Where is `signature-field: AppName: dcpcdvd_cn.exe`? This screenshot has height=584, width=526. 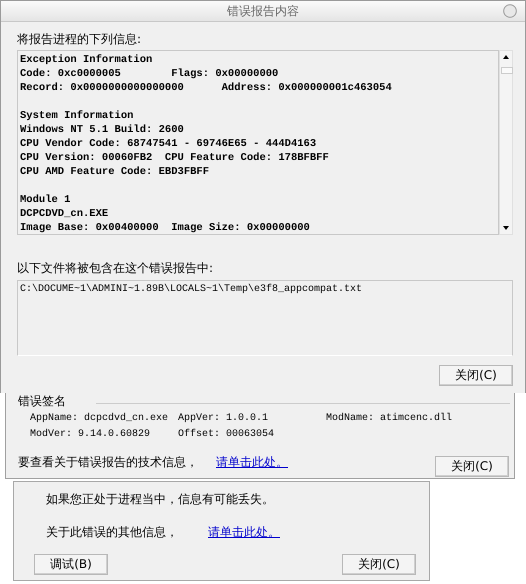 signature-field: AppName: dcpcdvd_cn.exe is located at coordinates (104, 418).